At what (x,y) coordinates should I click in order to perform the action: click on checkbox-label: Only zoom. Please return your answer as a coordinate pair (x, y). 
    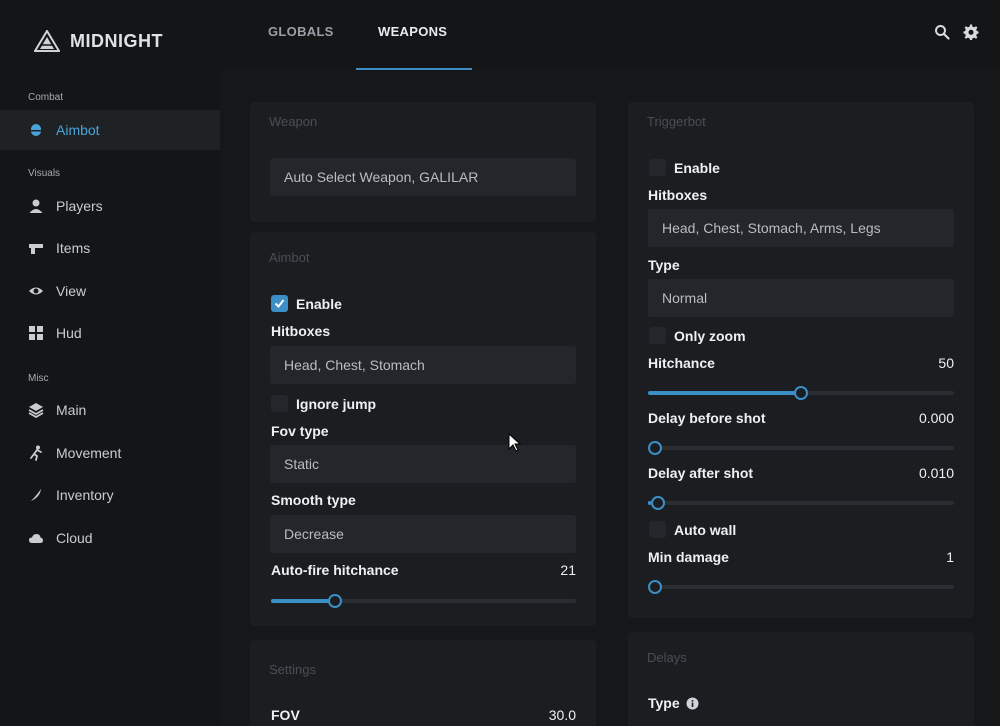
    Looking at the image, I should click on (710, 335).